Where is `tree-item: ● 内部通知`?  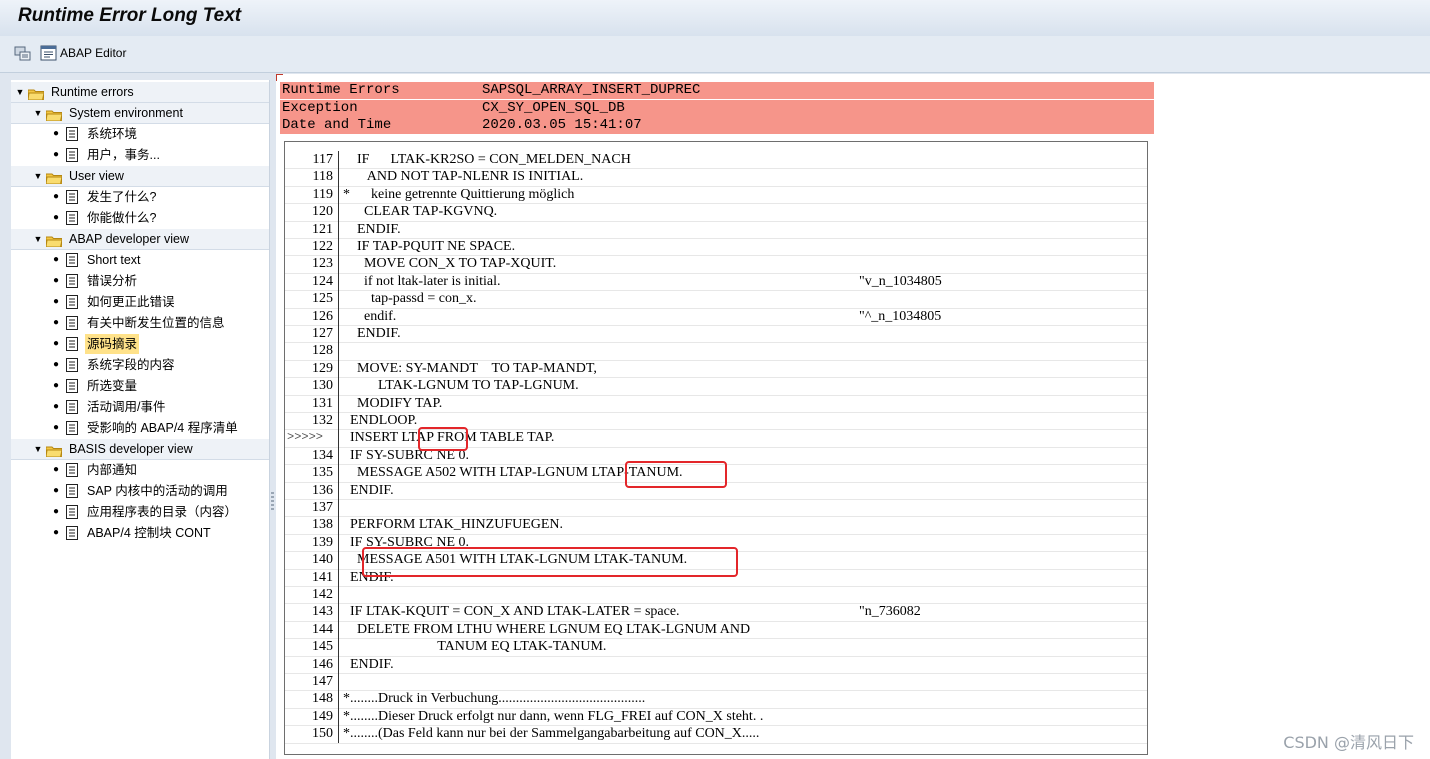
tree-item: ● 内部通知 is located at coordinates (140, 470).